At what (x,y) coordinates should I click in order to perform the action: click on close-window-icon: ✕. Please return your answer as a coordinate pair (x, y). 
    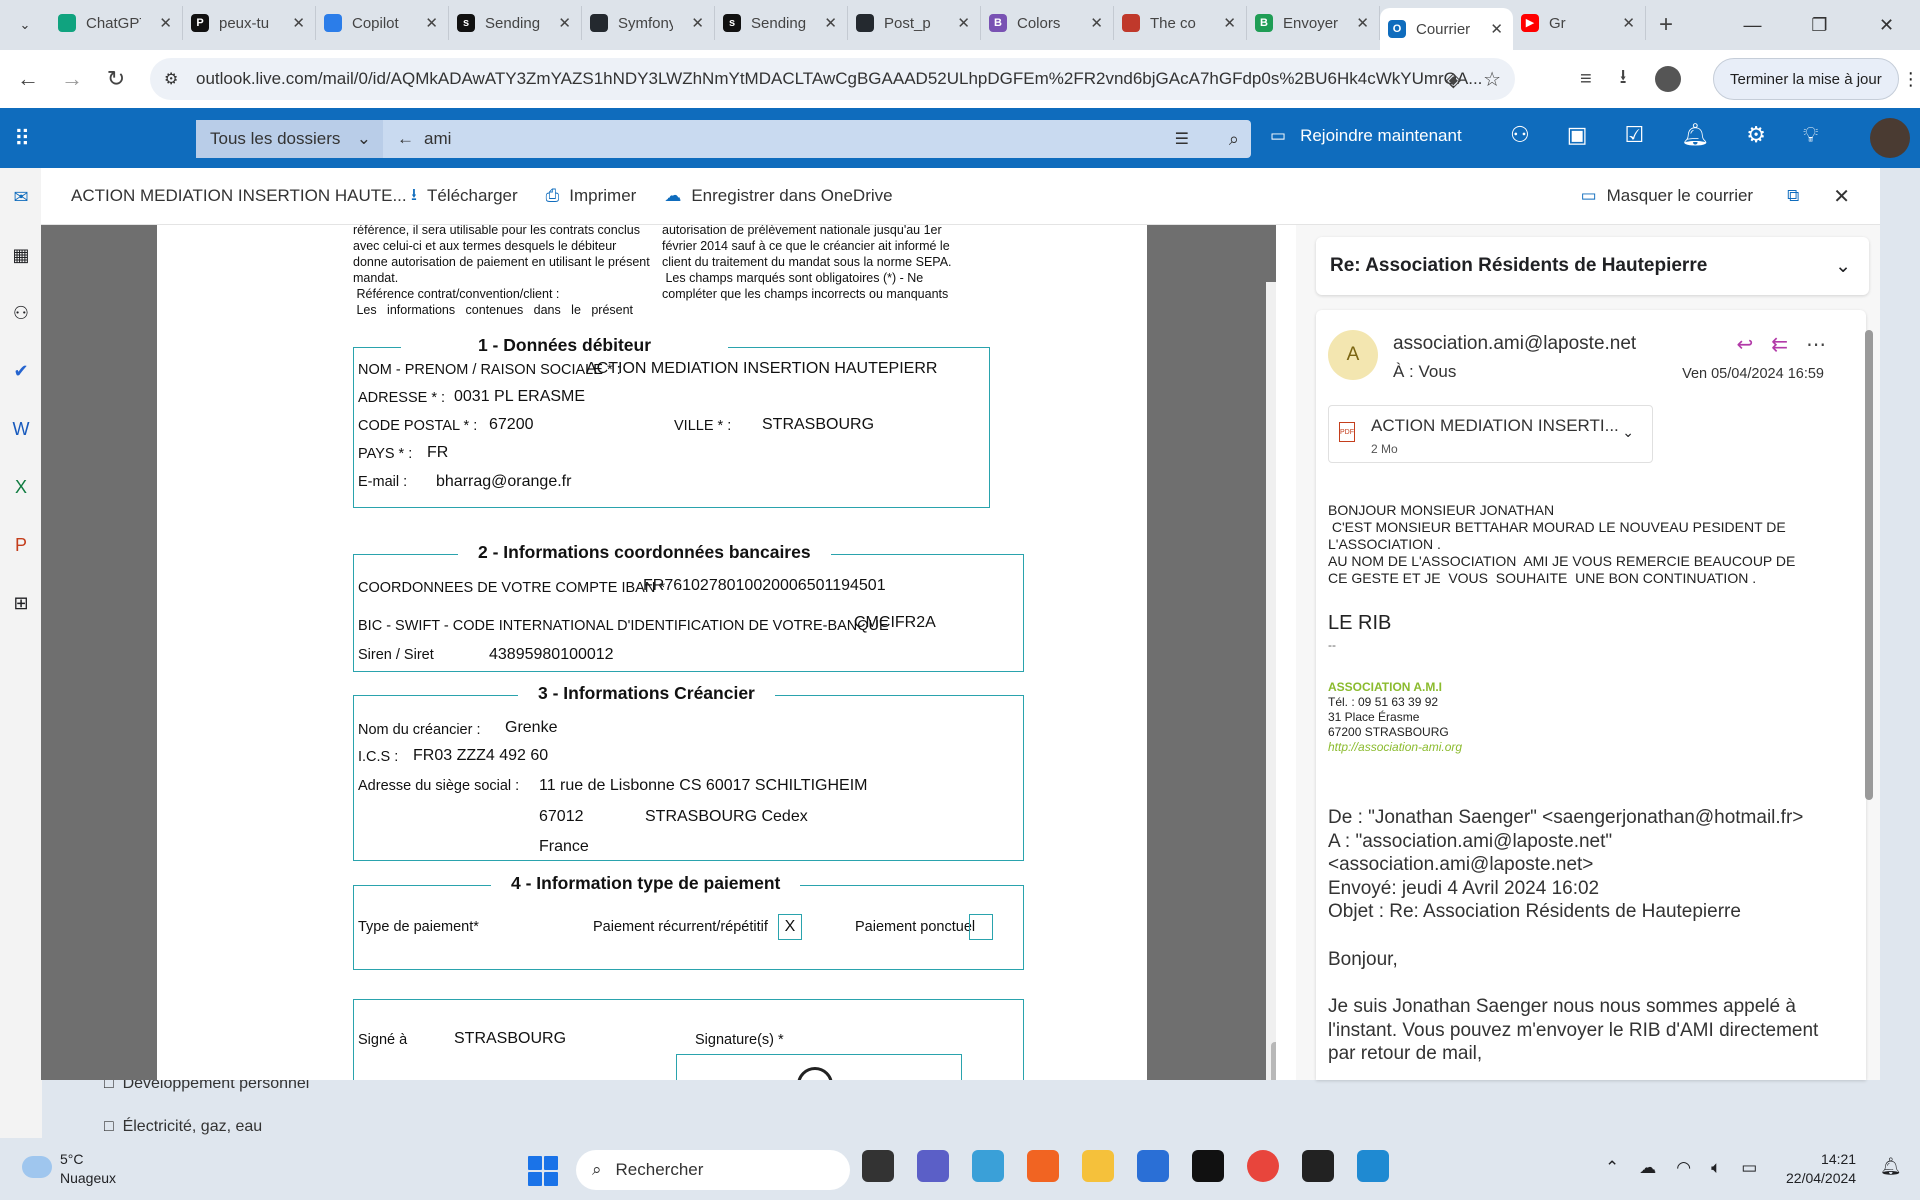
    Looking at the image, I should click on (1886, 25).